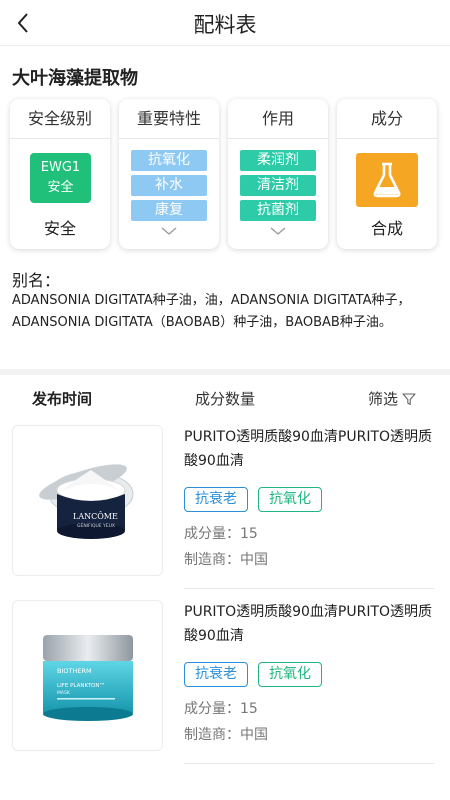 The image size is (450, 800). Describe the element at coordinates (386, 228) in the screenshot. I see `composition-label: 合成` at that location.